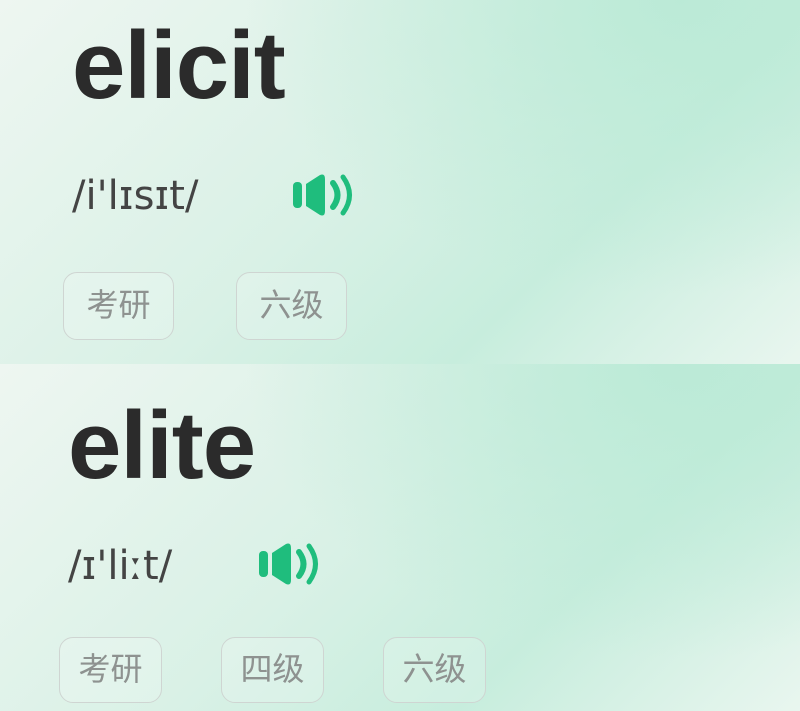  I want to click on headword: elicit, so click(179, 65).